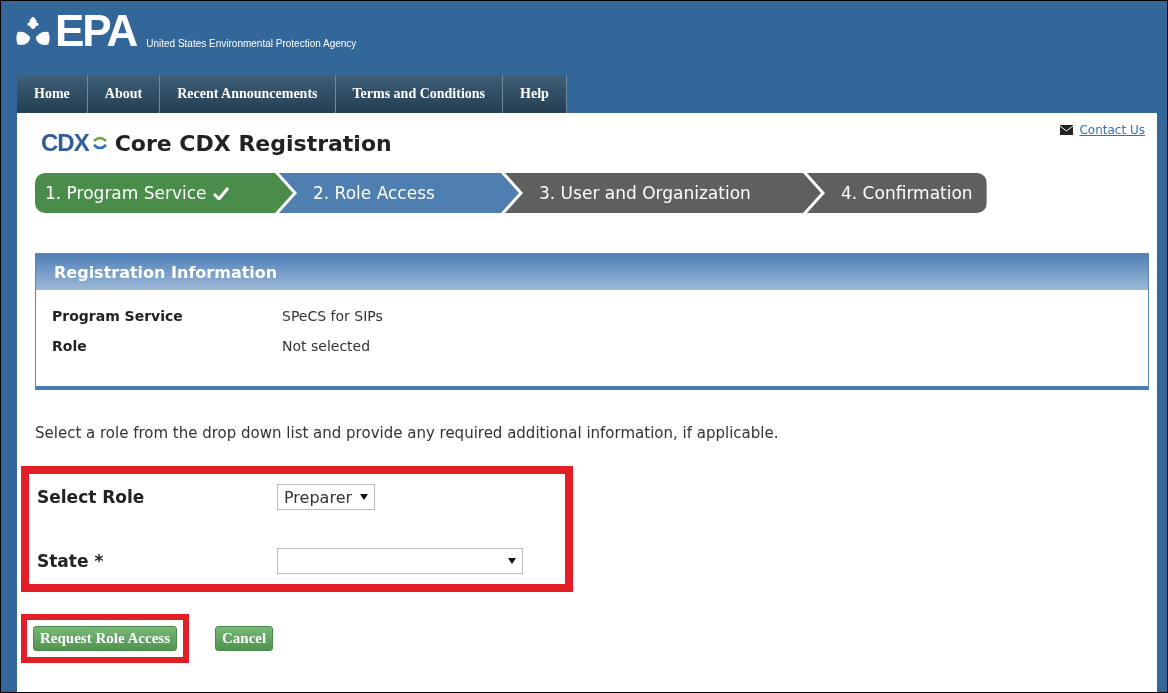  Describe the element at coordinates (124, 94) in the screenshot. I see `nav-tab: About` at that location.